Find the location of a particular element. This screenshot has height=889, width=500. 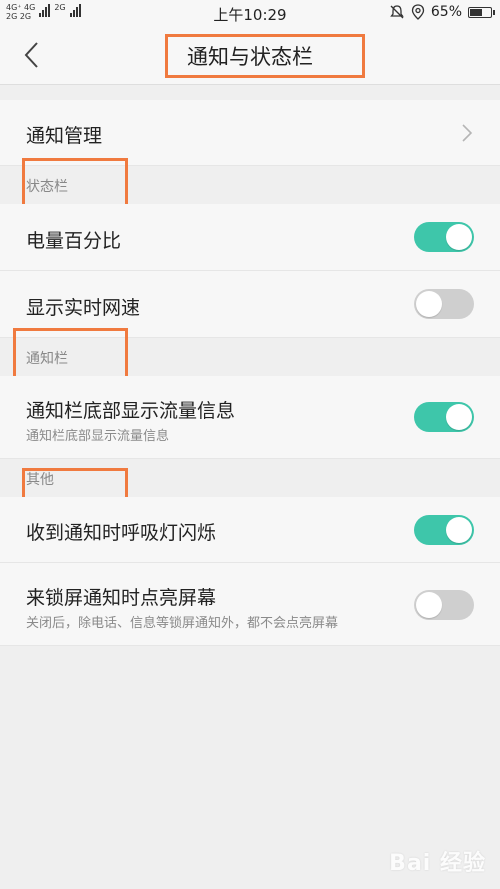

traffic-info-row: 通知栏底部显示流量信息 通知栏底部显示流量信息 is located at coordinates (250, 417).